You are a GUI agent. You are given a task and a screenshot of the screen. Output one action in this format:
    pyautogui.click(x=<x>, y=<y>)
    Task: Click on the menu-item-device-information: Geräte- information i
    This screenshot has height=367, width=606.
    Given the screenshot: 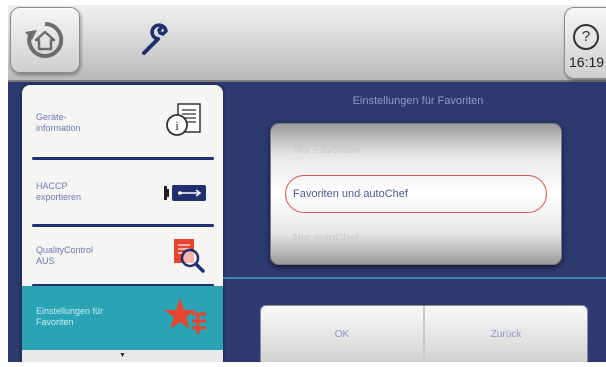 What is the action you would take?
    pyautogui.click(x=122, y=118)
    